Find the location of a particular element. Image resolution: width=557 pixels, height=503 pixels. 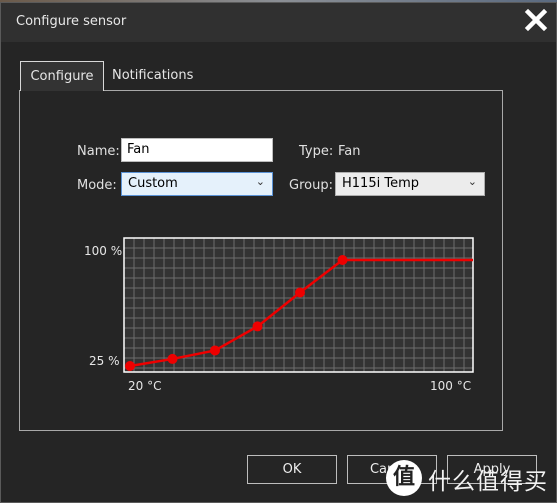

cancel-button: Cancel is located at coordinates (392, 469).